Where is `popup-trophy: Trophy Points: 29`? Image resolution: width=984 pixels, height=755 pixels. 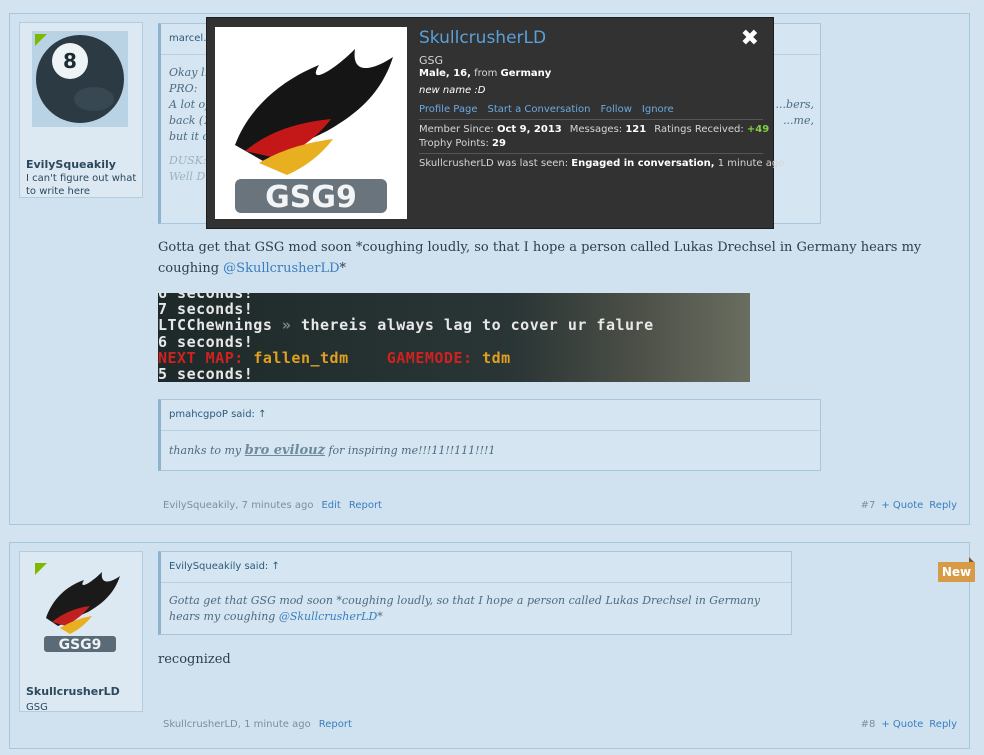
popup-trophy: Trophy Points: 29 is located at coordinates (462, 143).